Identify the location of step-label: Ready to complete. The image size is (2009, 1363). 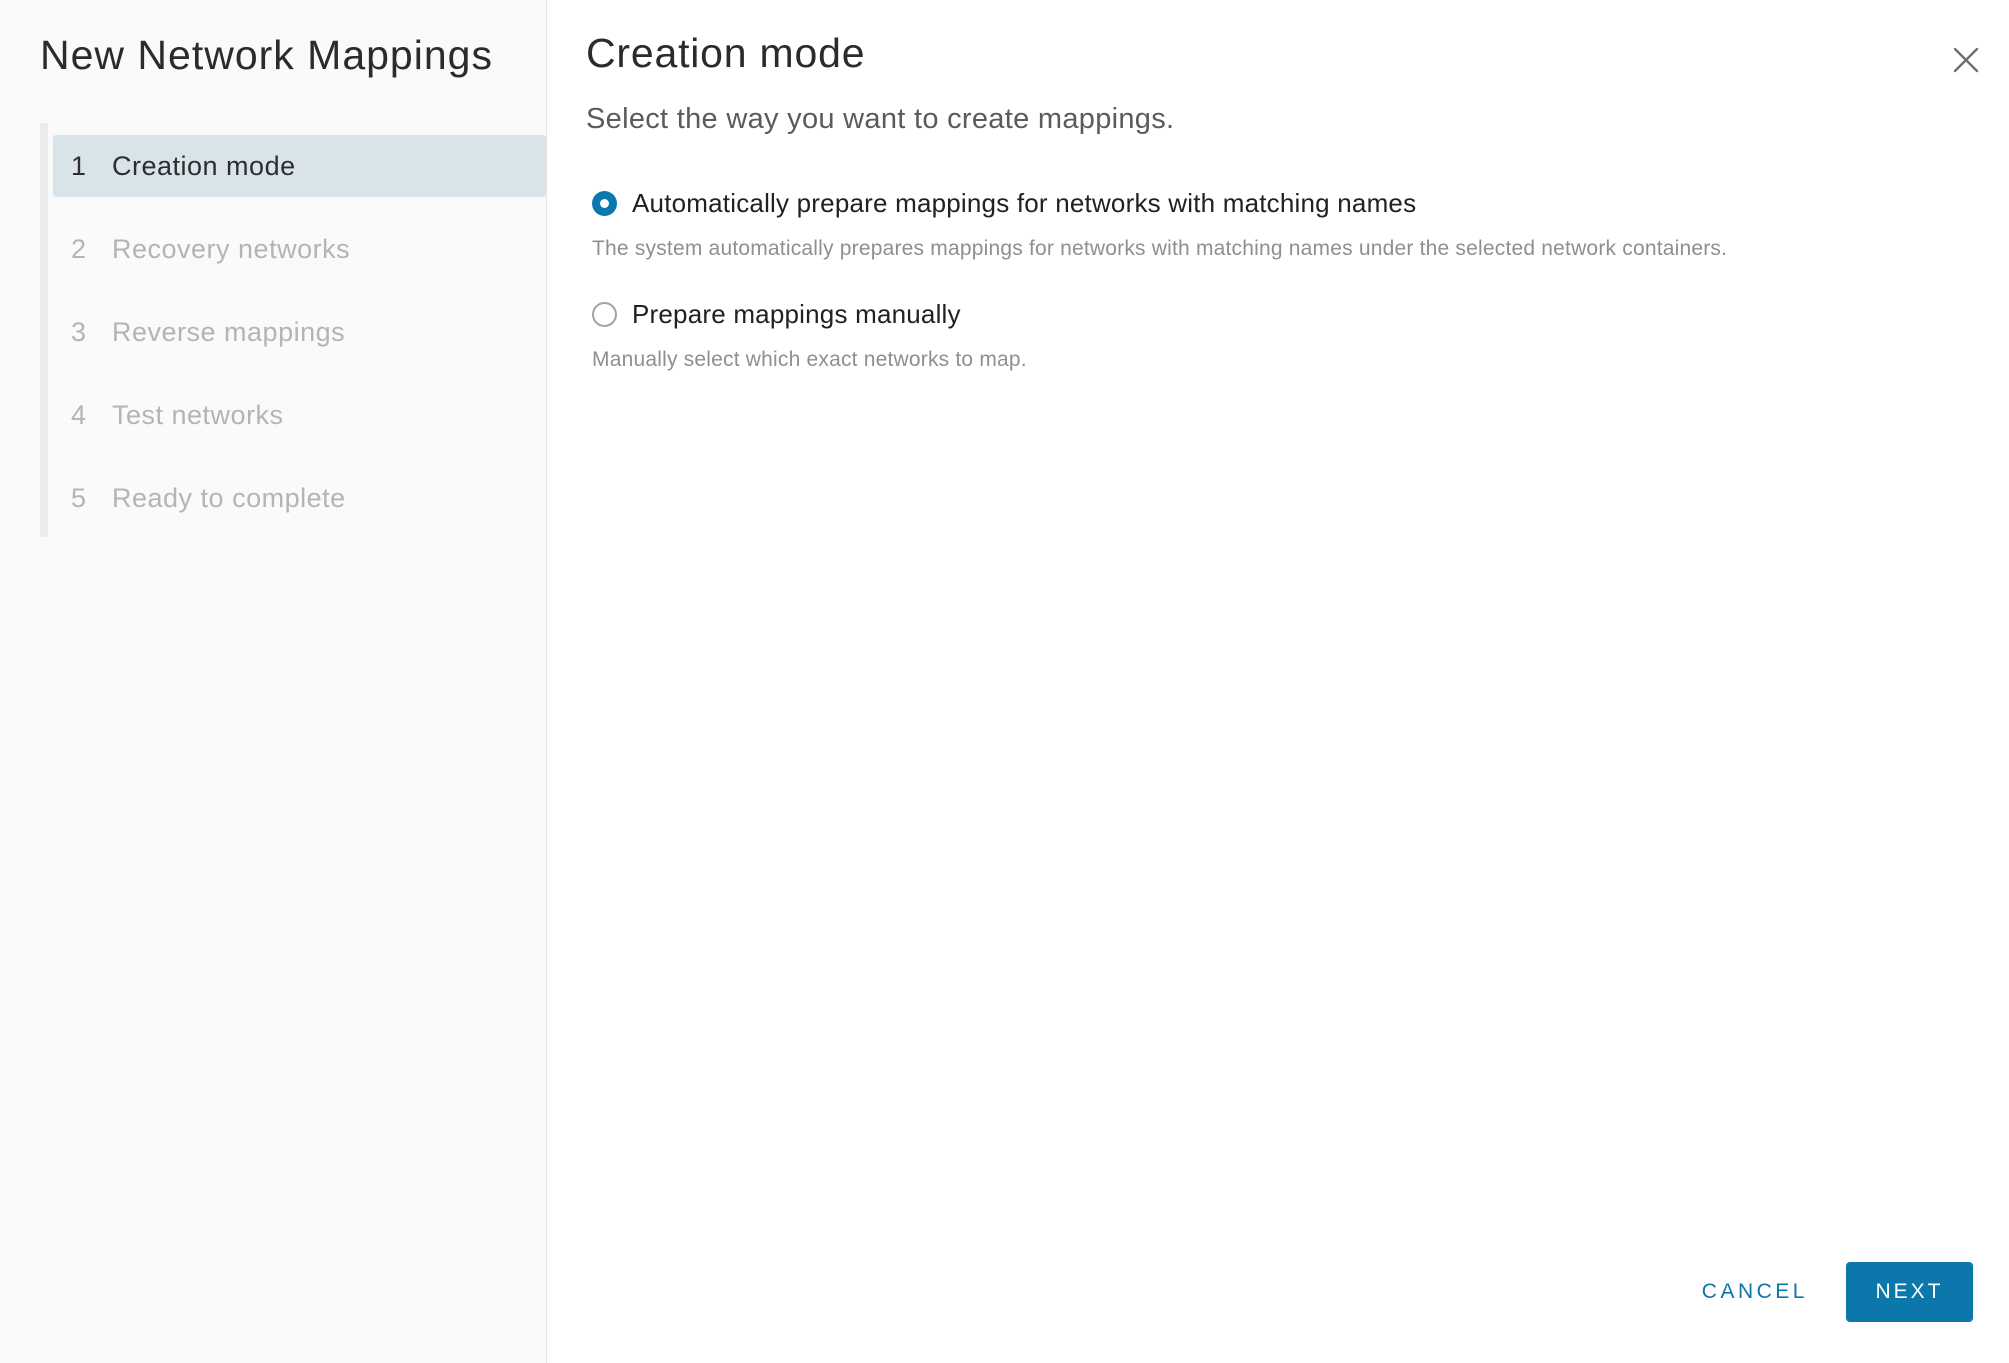
(229, 497).